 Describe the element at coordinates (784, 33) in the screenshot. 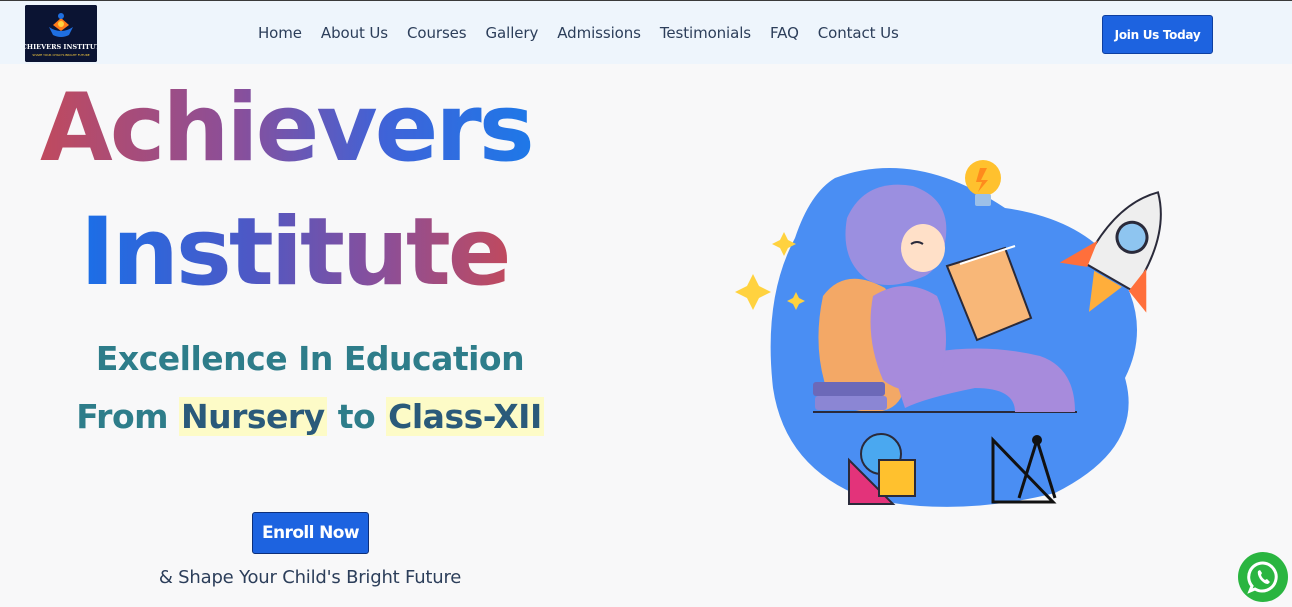

I see `nav-faq: FAQ` at that location.